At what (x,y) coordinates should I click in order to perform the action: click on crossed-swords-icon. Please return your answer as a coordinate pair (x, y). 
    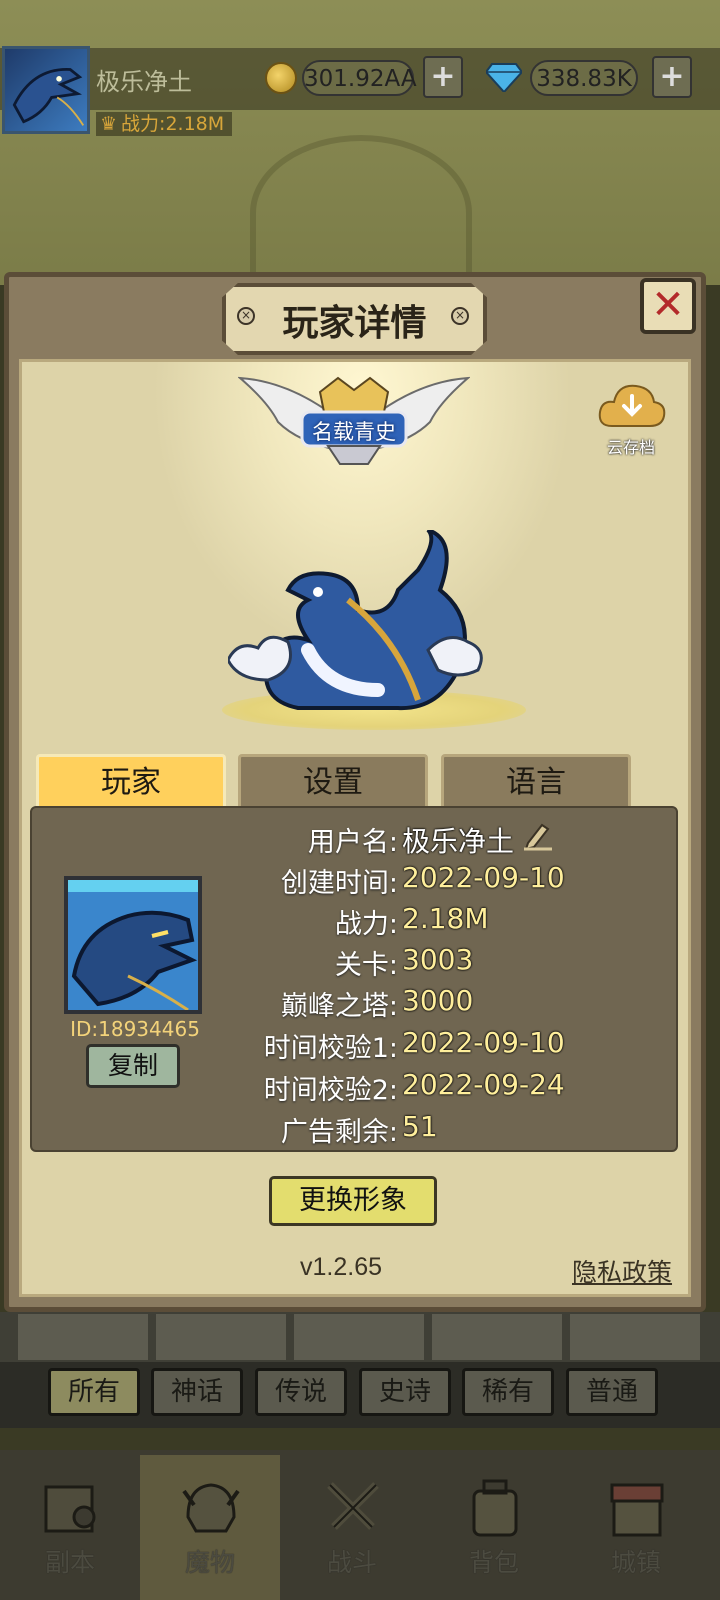
    Looking at the image, I should click on (353, 1506).